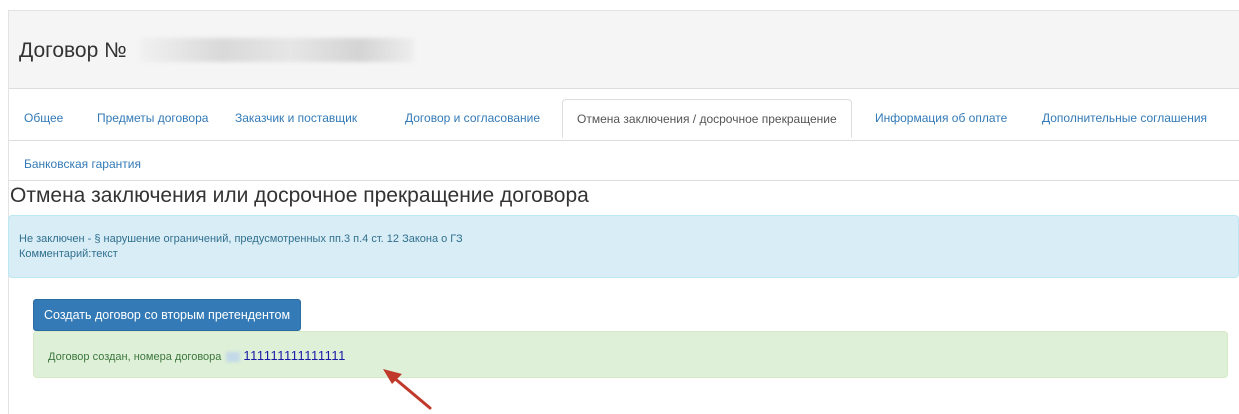  Describe the element at coordinates (43, 118) in the screenshot. I see `tab-general: Общее` at that location.